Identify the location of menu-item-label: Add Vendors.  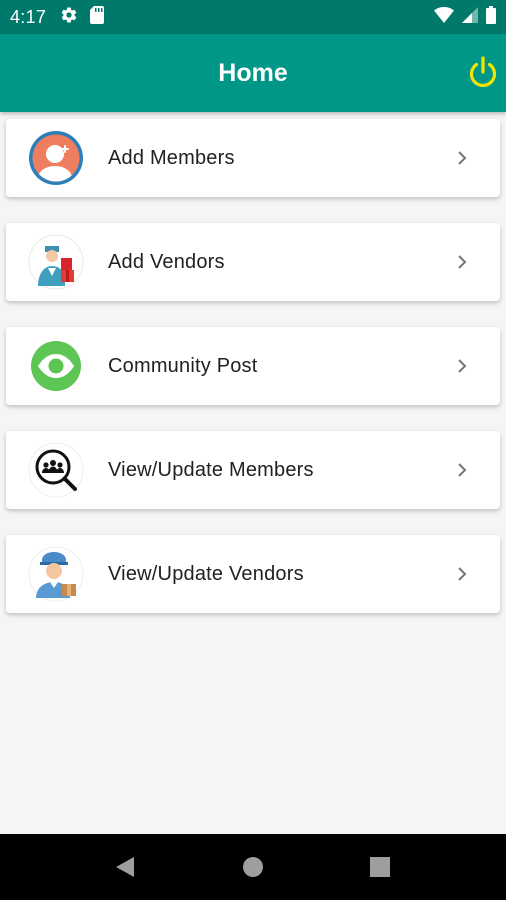
(166, 261).